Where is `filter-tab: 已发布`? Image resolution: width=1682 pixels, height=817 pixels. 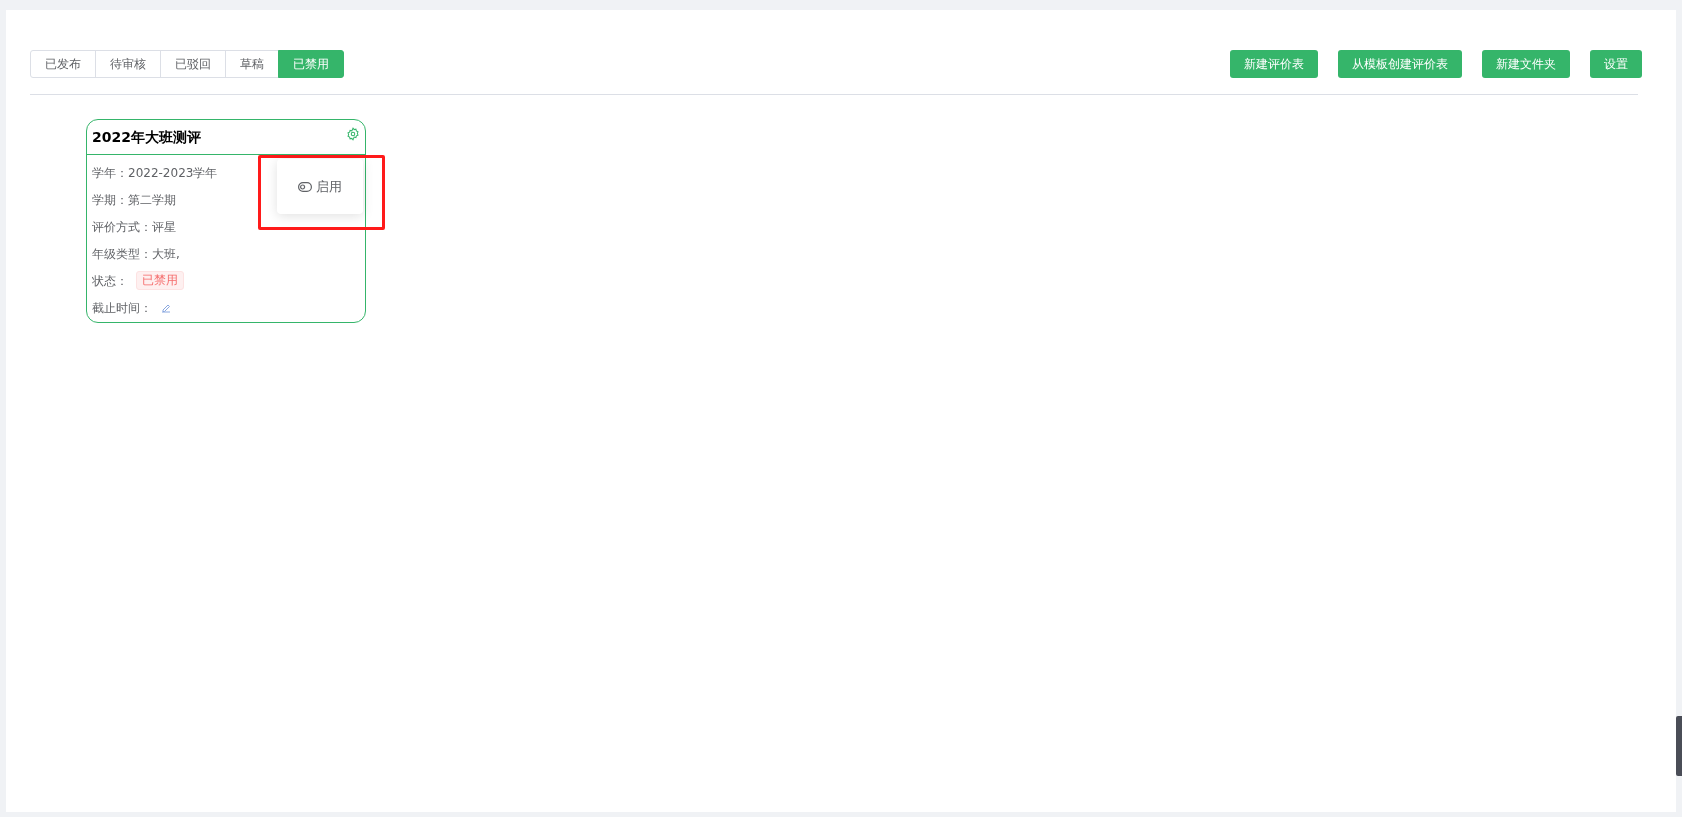 filter-tab: 已发布 is located at coordinates (63, 64).